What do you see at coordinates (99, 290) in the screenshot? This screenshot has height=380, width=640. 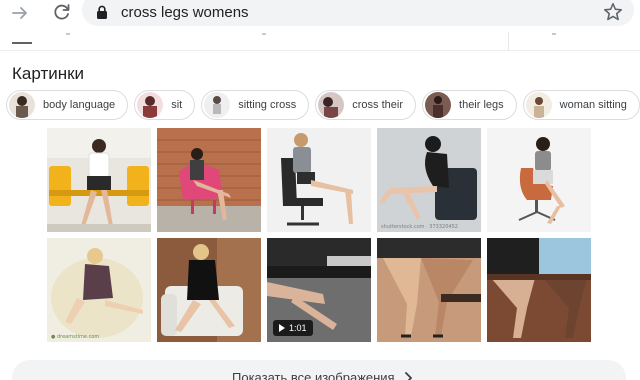 I see `image-woman-floor-sitting: ● dreamstime.com` at bounding box center [99, 290].